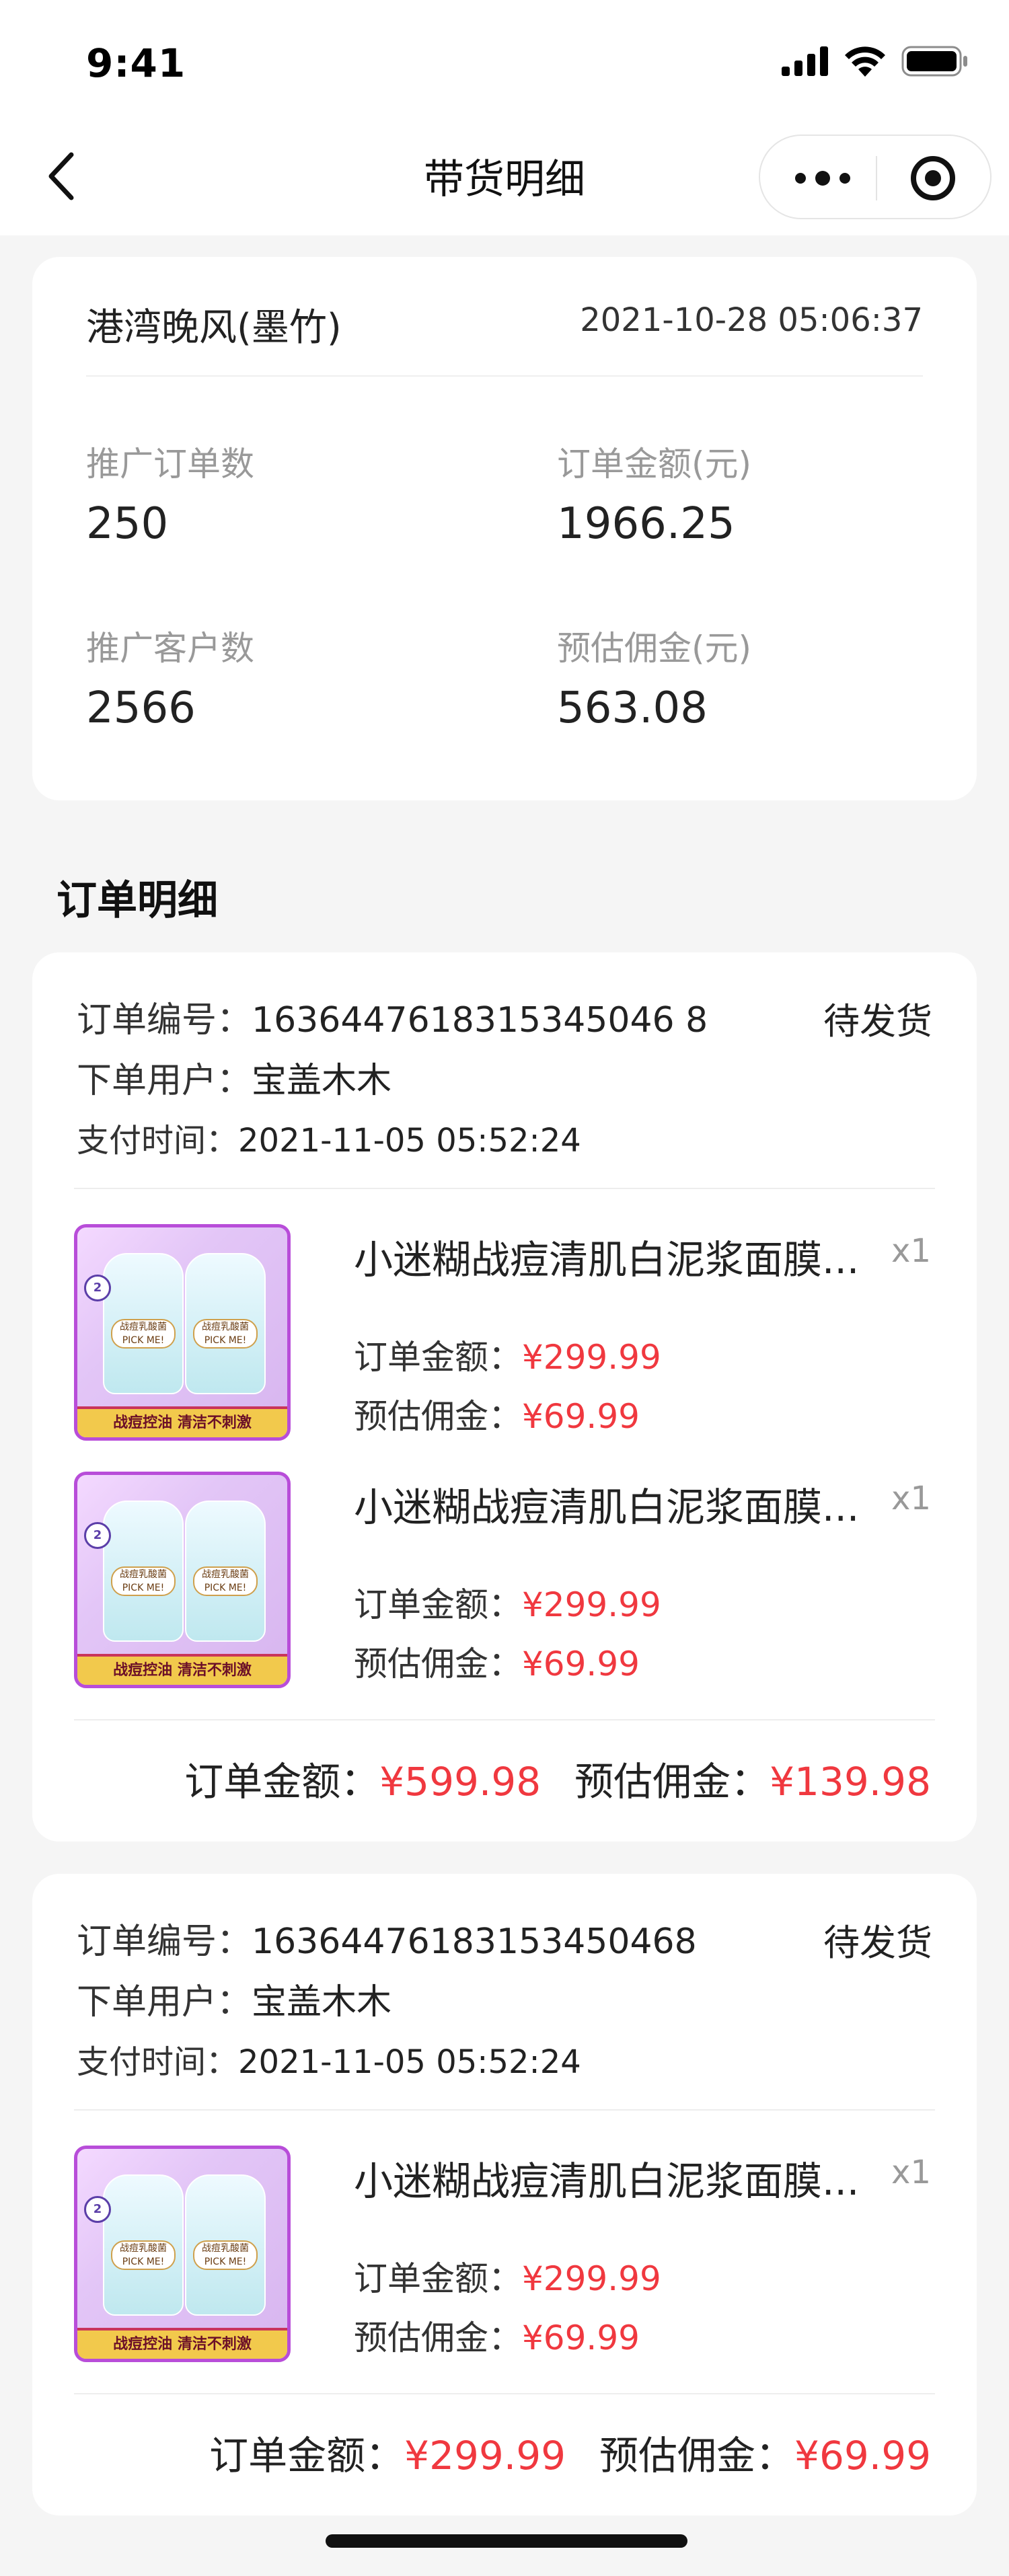  Describe the element at coordinates (480, 1020) in the screenshot. I see `order-number-value: 1636447618315345046 8` at that location.